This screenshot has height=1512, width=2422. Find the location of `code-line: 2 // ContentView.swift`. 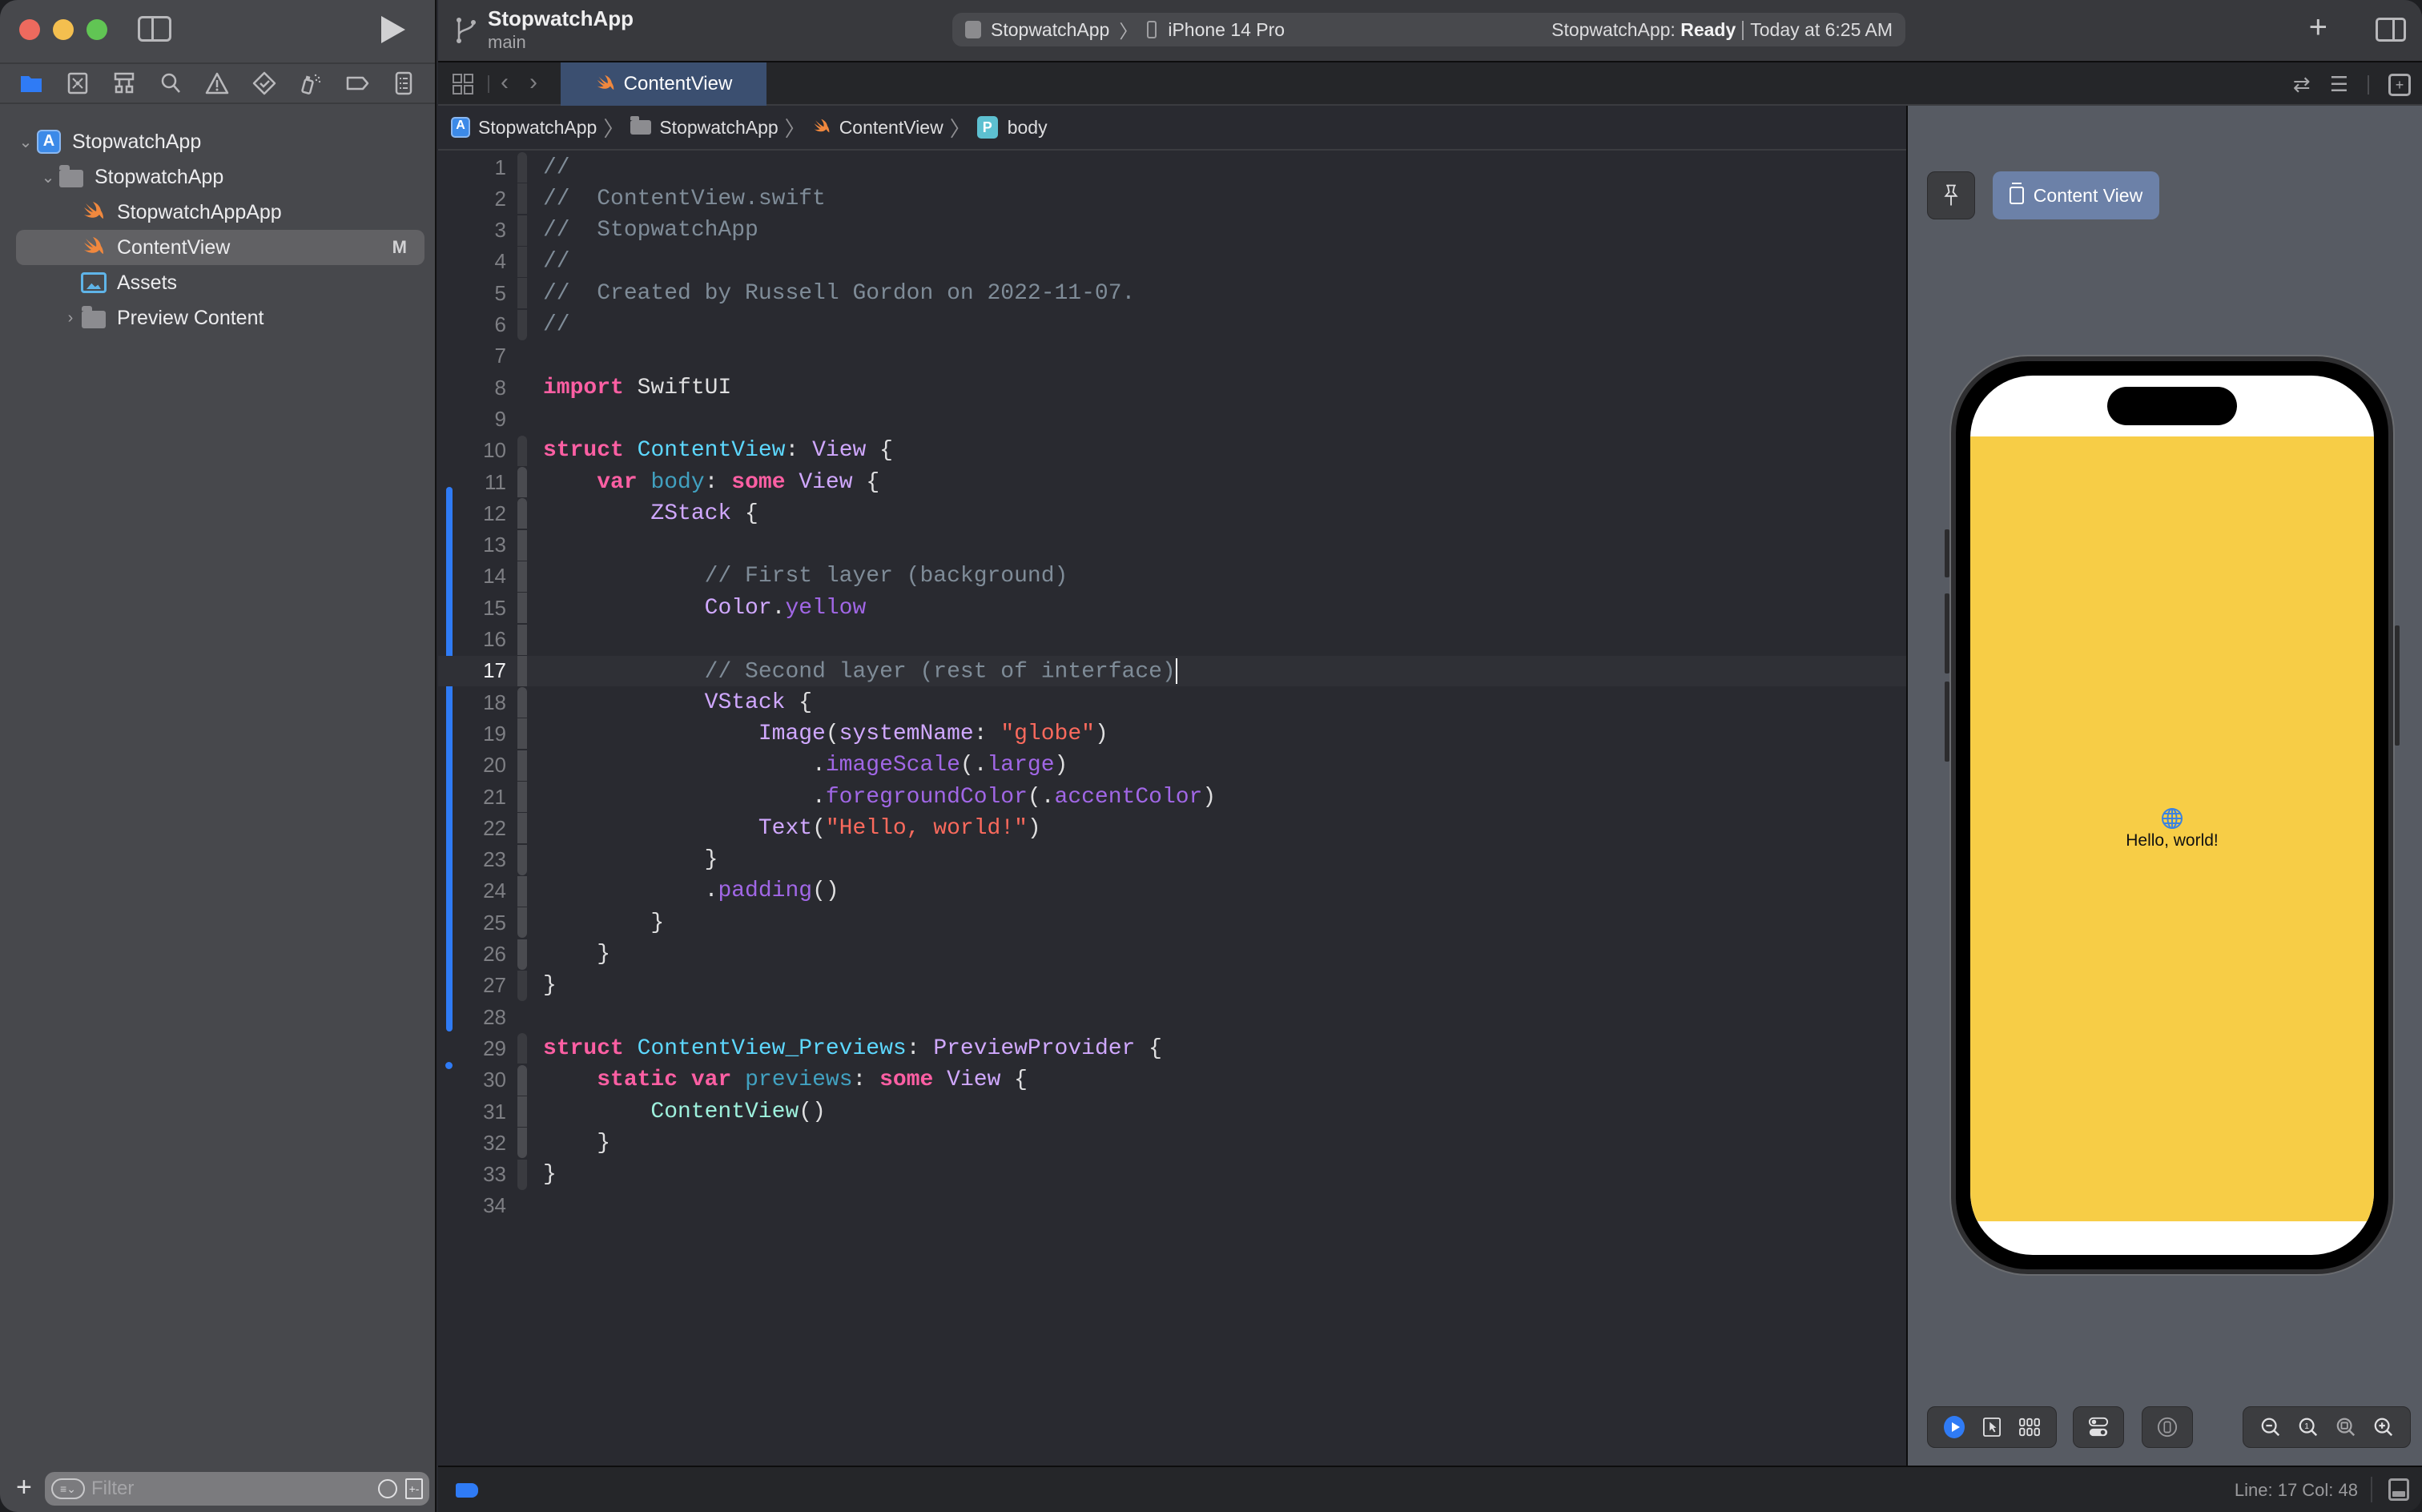

code-line: 2 // ContentView.swift is located at coordinates (1172, 199).